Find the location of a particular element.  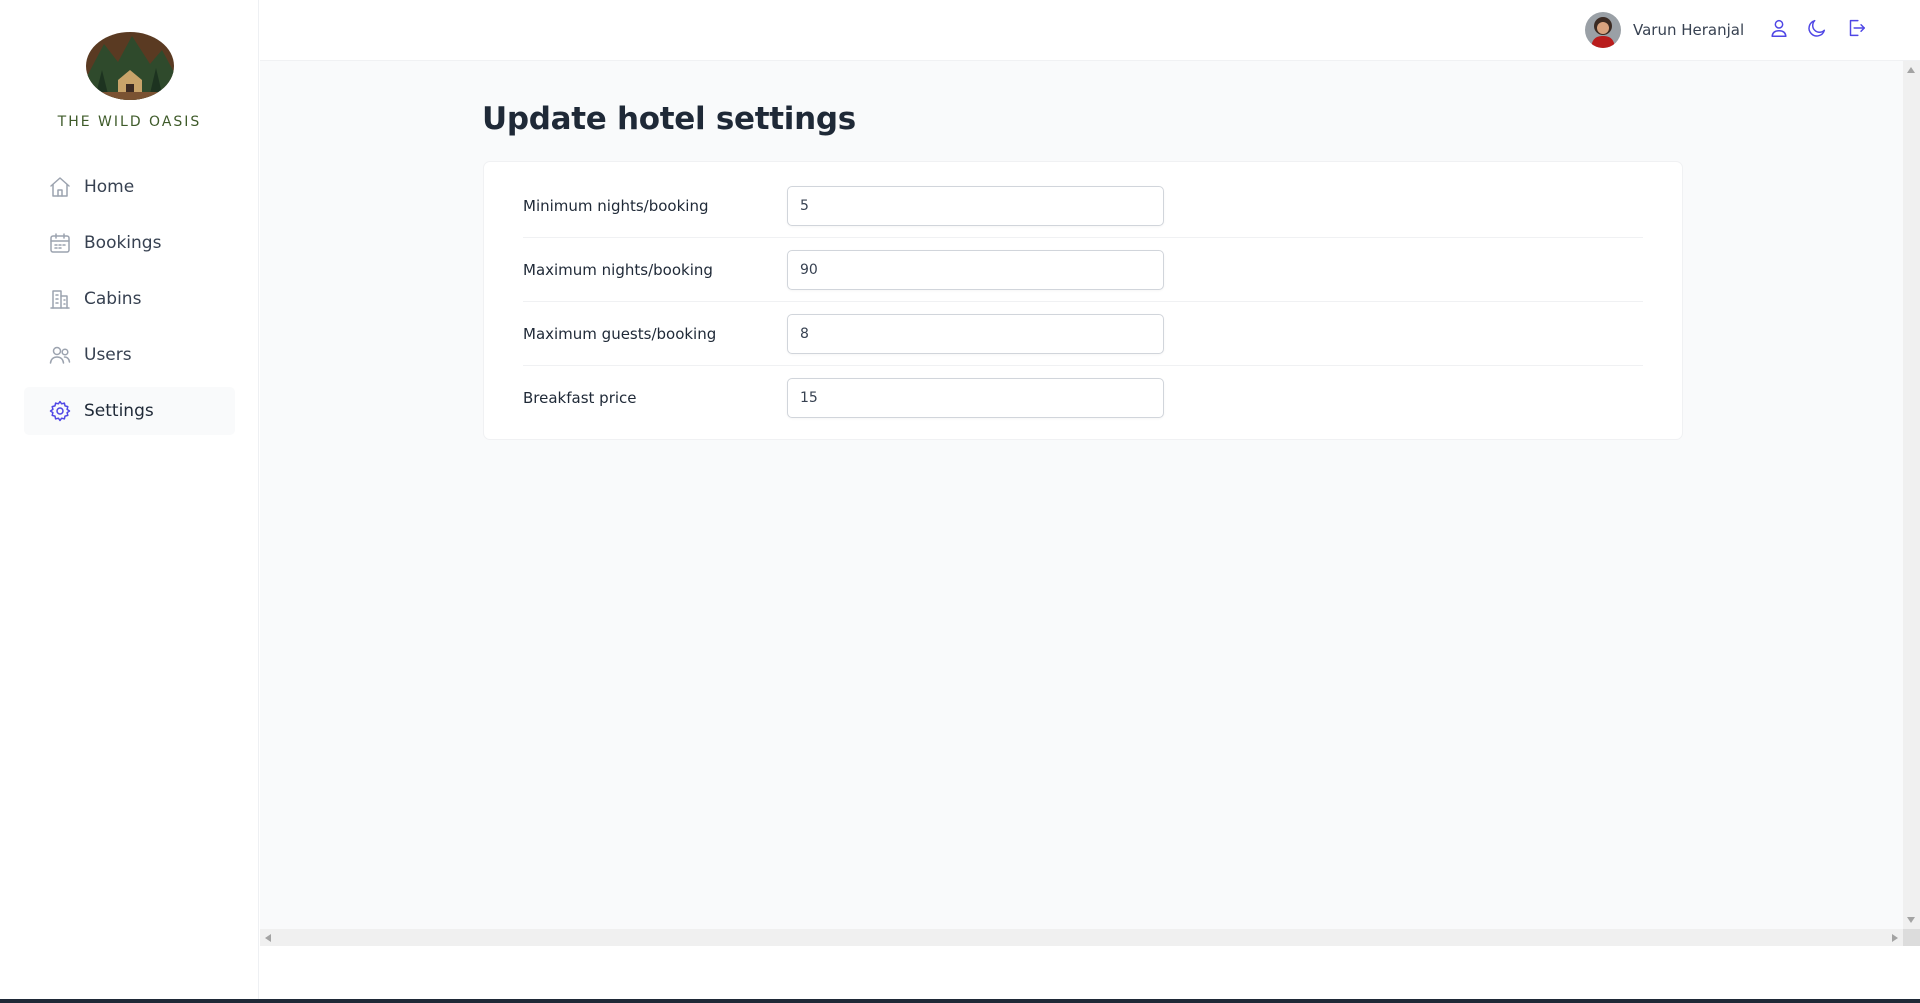

logo: THE WILD OASIS is located at coordinates (129, 80).